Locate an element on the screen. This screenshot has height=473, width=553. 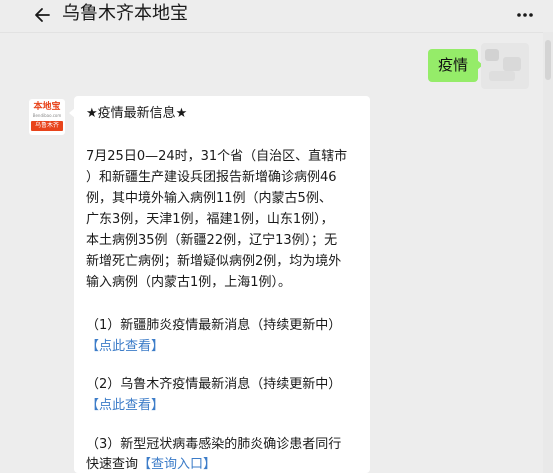
item2-link: 【点此查看】 is located at coordinates (125, 406).